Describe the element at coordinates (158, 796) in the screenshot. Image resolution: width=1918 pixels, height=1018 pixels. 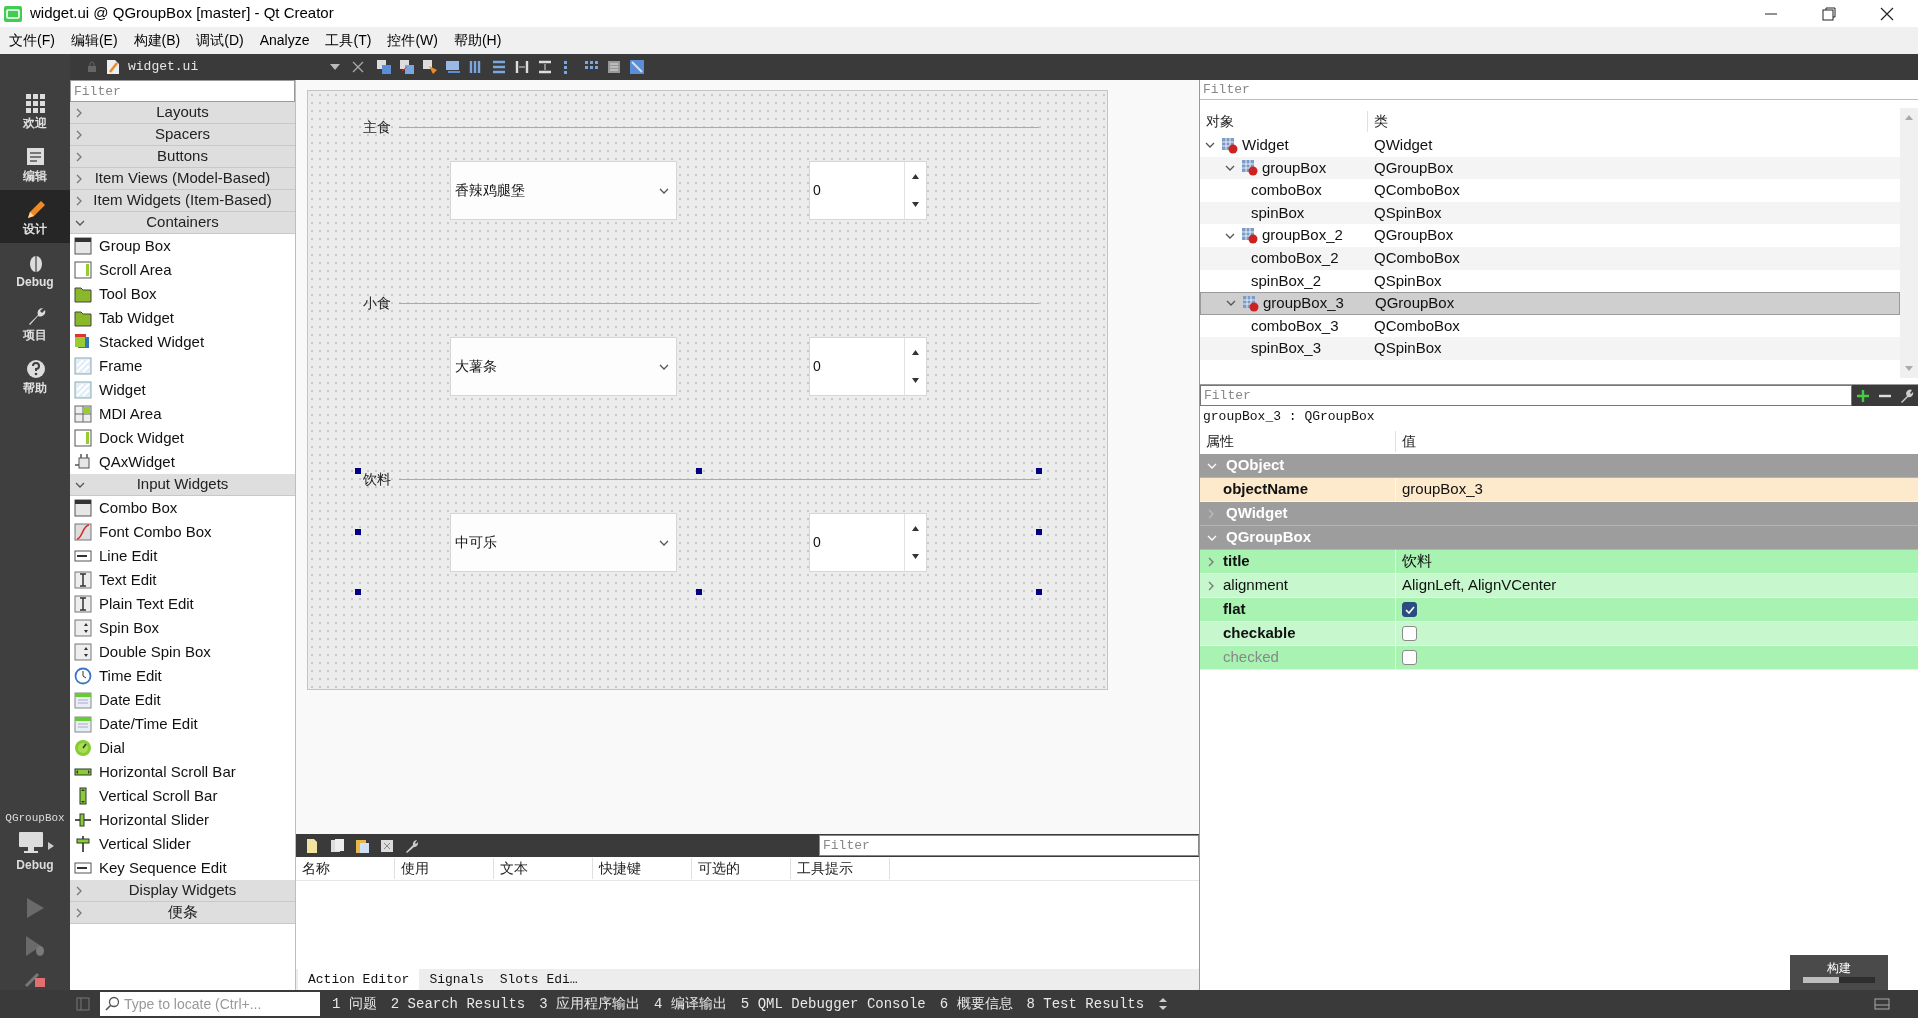
I see `widget-item: Vertical Scroll Bar` at that location.